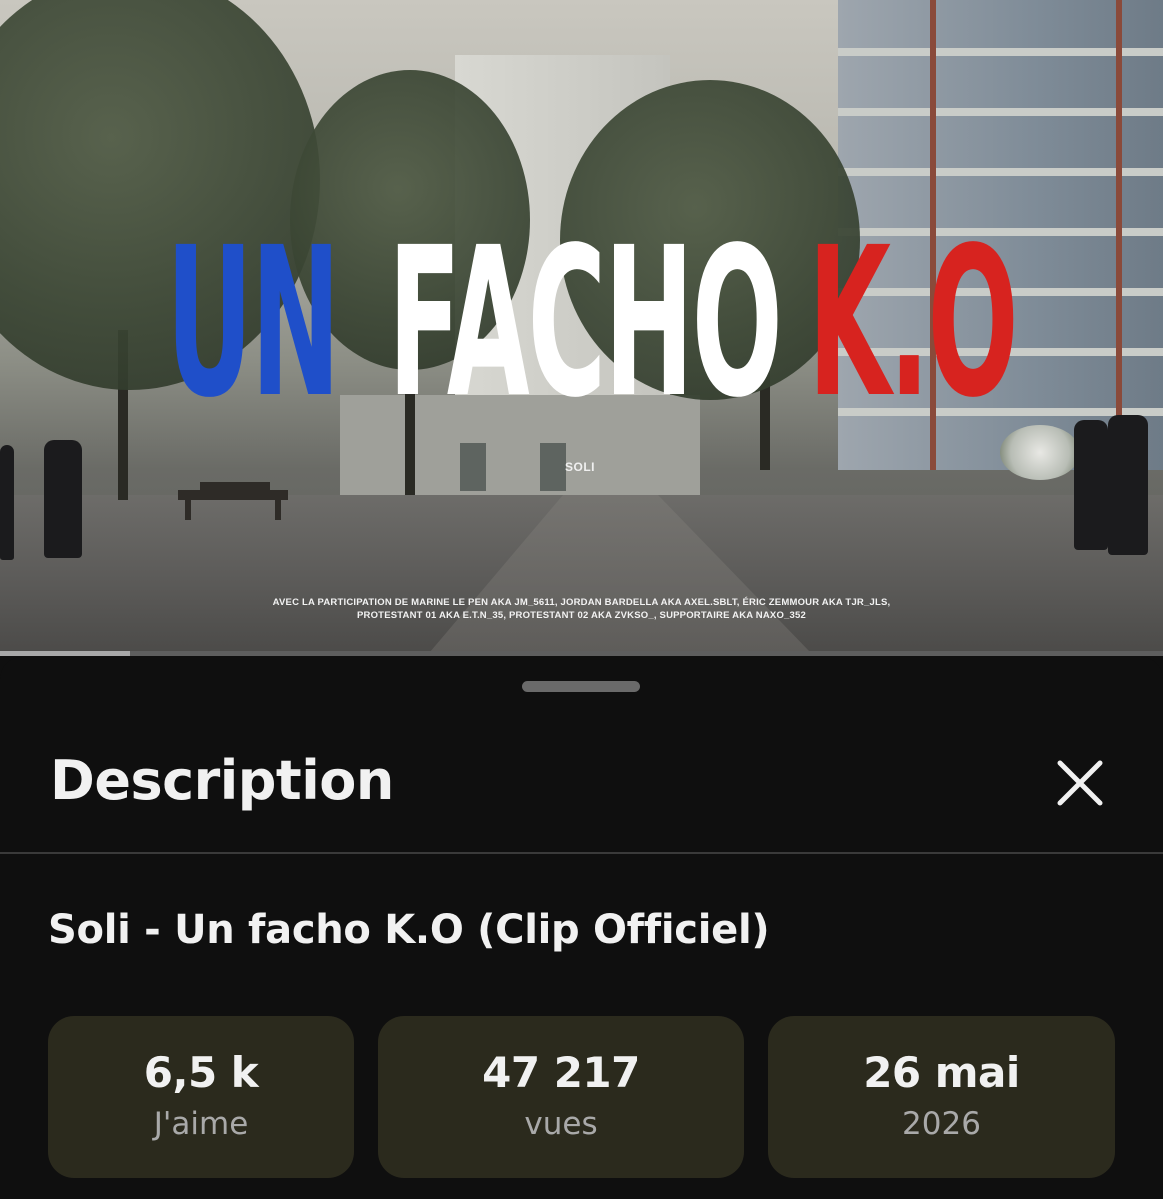  I want to click on overlay-title-un: UN, so click(253, 323).